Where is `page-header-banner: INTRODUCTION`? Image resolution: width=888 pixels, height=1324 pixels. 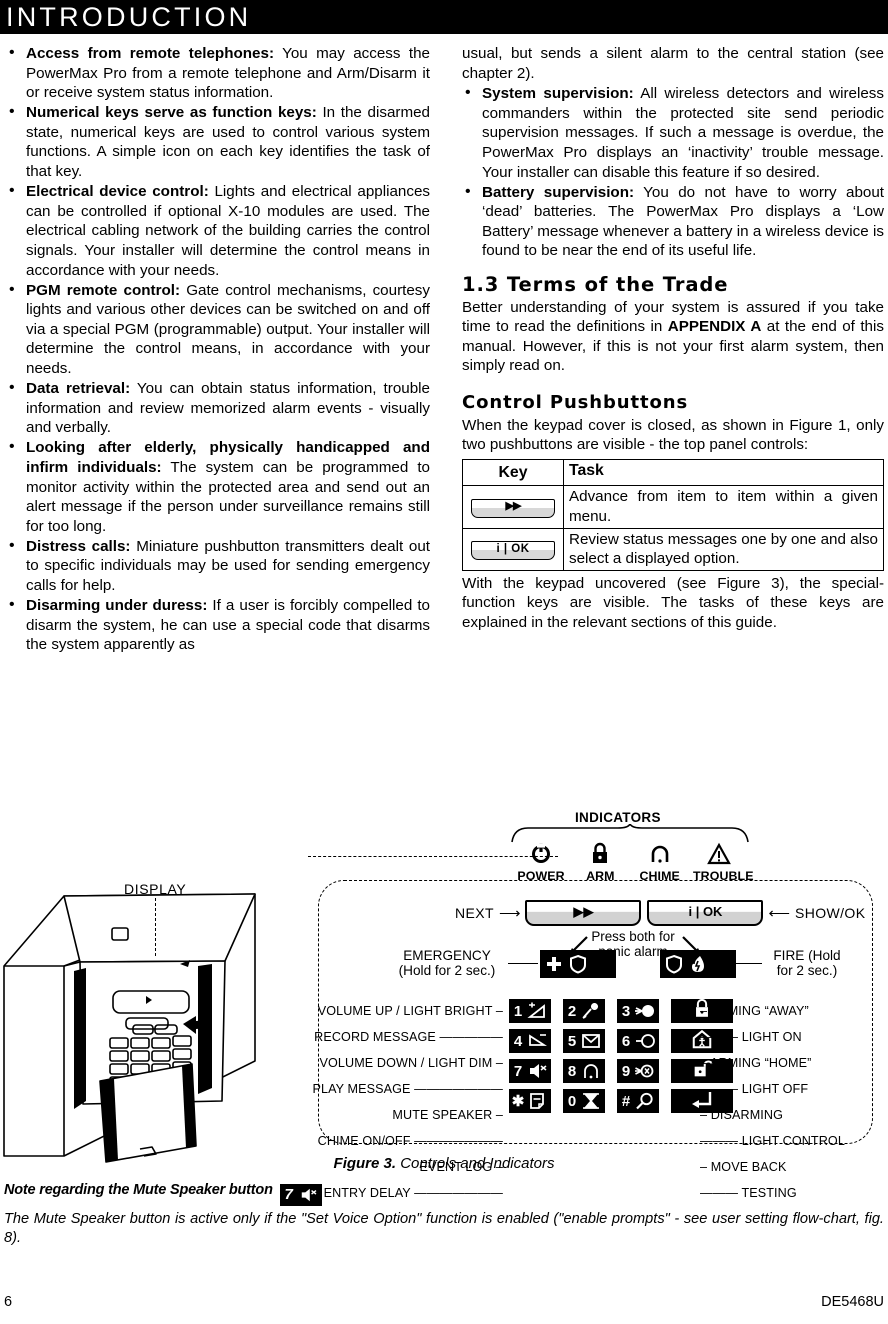 page-header-banner: INTRODUCTION is located at coordinates (444, 17).